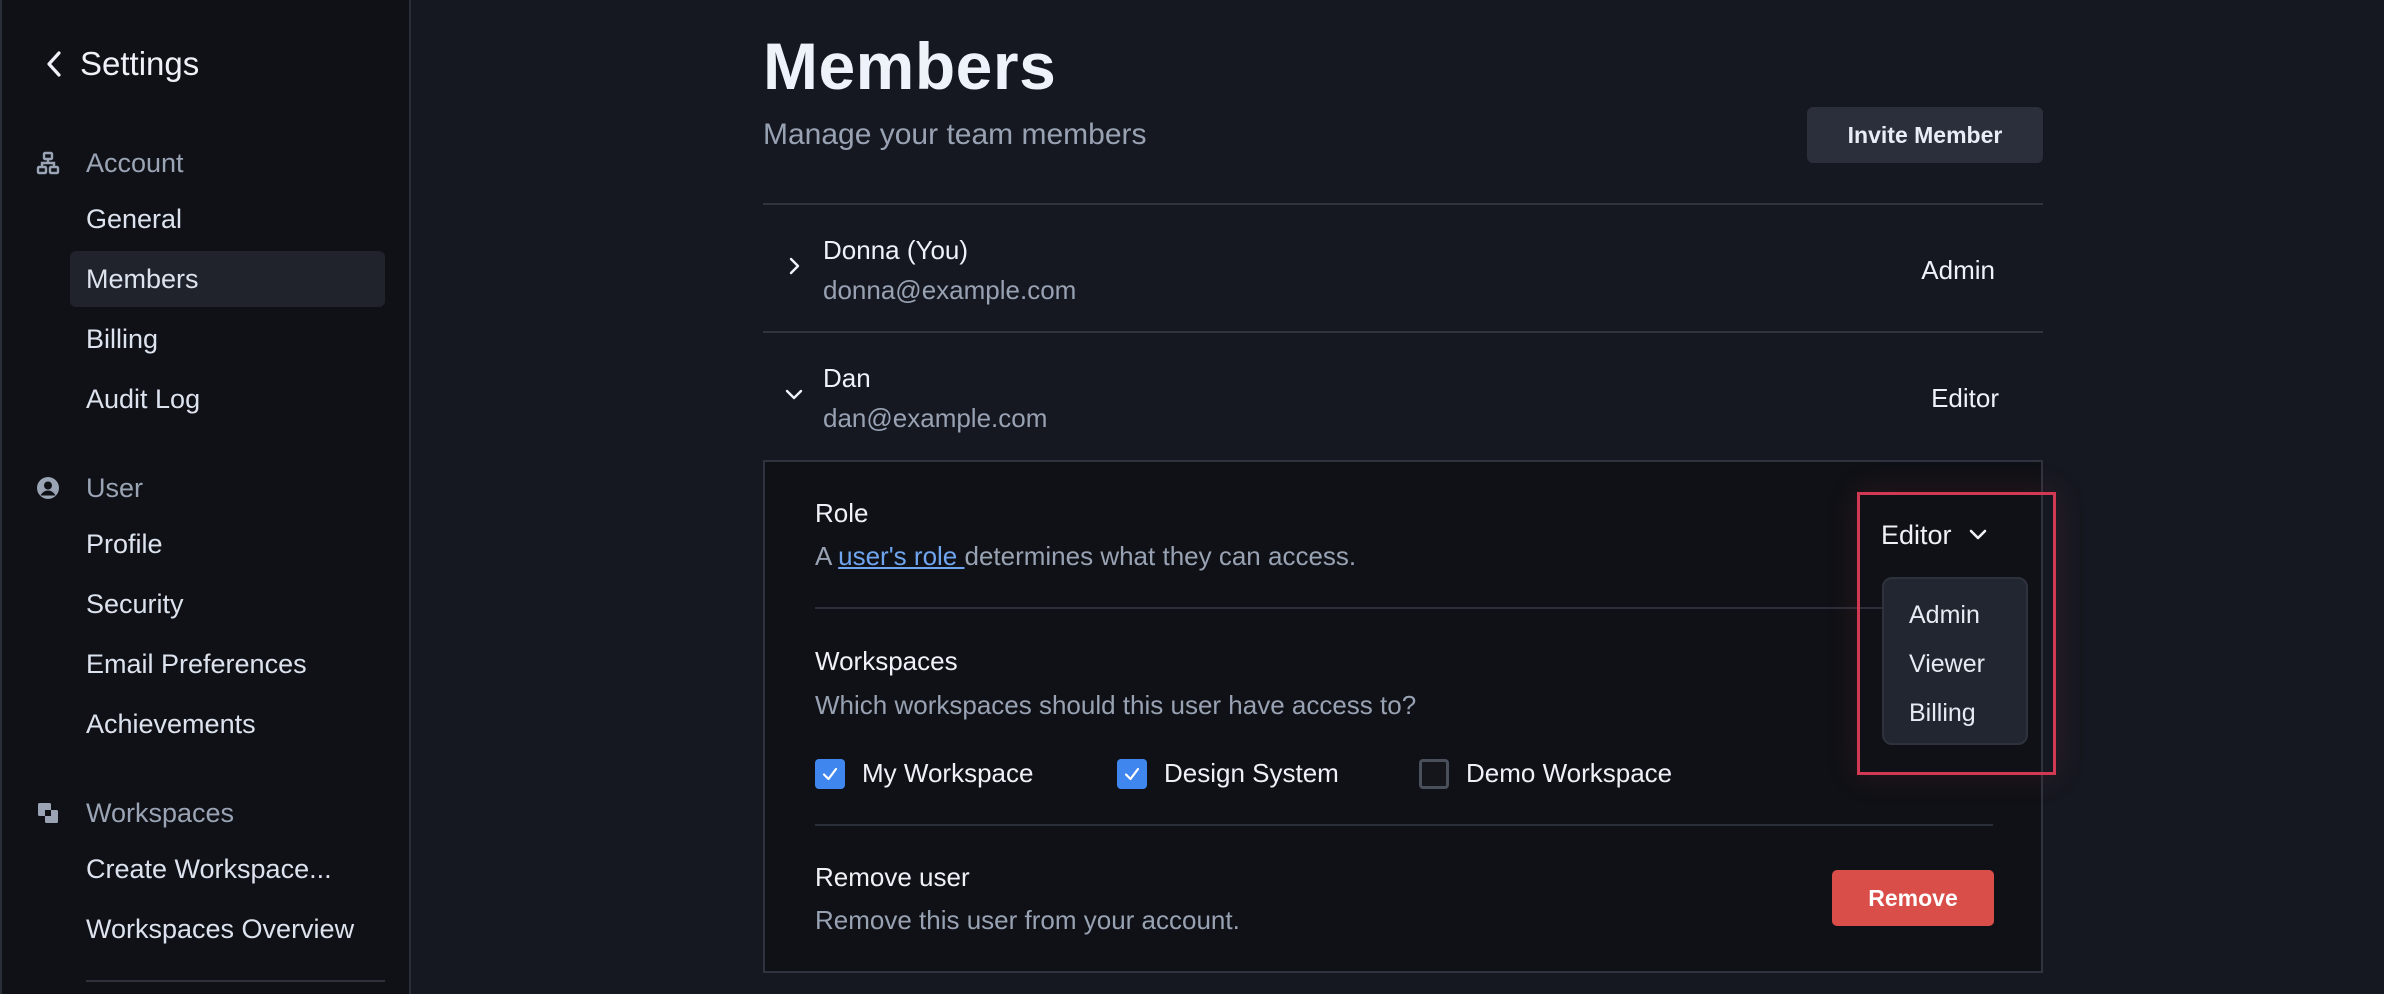 The height and width of the screenshot is (994, 2384). What do you see at coordinates (1160, 556) in the screenshot?
I see `role-desc-suffix: determines what they can access.` at bounding box center [1160, 556].